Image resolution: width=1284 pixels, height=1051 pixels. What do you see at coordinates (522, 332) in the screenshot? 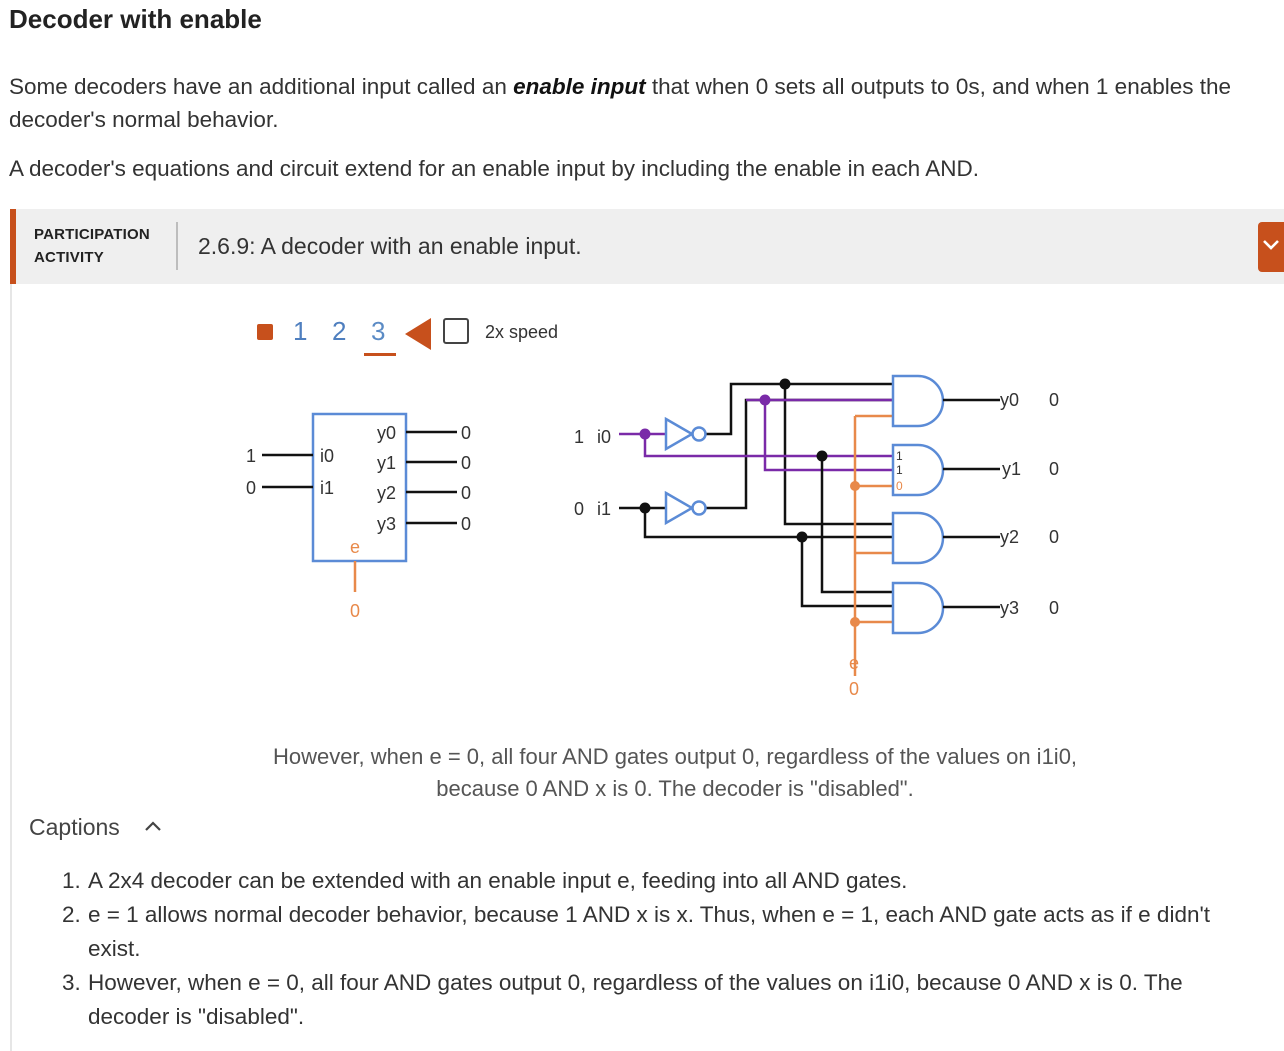
I see `speed-label: 2x speed` at bounding box center [522, 332].